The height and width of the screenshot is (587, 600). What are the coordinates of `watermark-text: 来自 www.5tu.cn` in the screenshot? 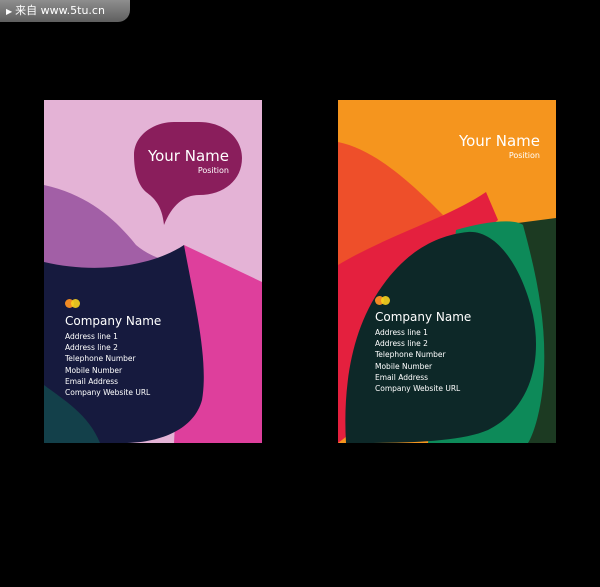 It's located at (60, 10).